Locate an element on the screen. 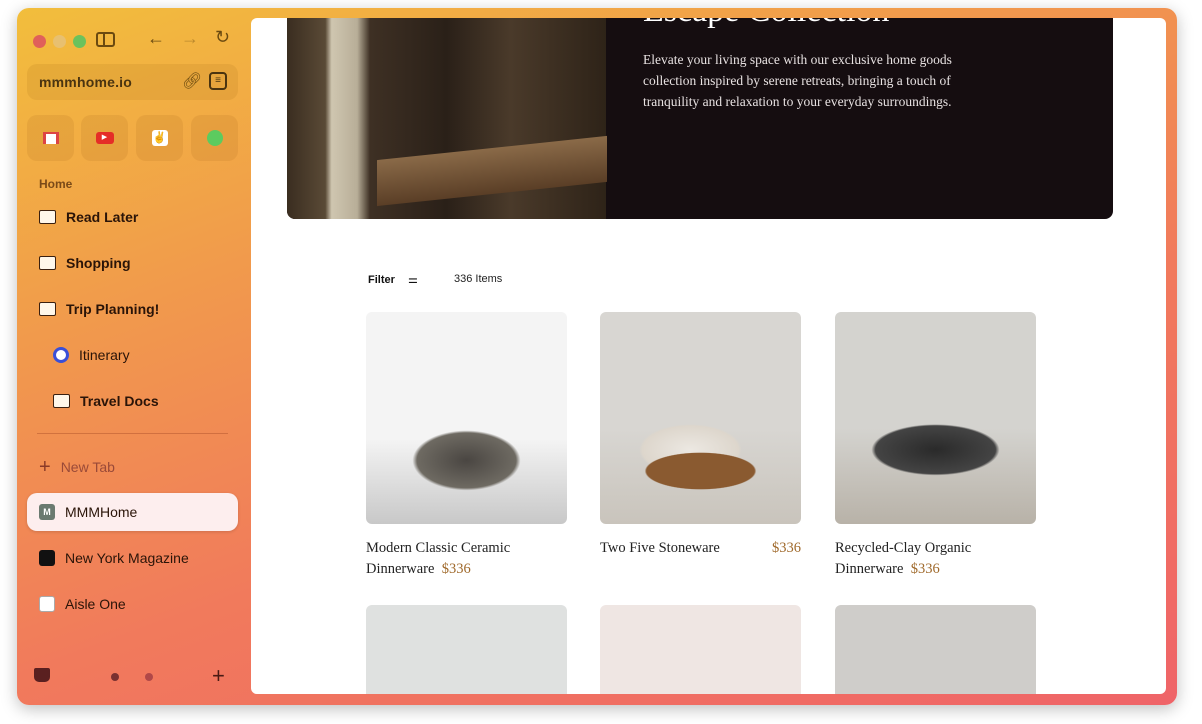 The height and width of the screenshot is (724, 1202). product-name: Modern Classic Ceramic Dinnerware is located at coordinates (438, 558).